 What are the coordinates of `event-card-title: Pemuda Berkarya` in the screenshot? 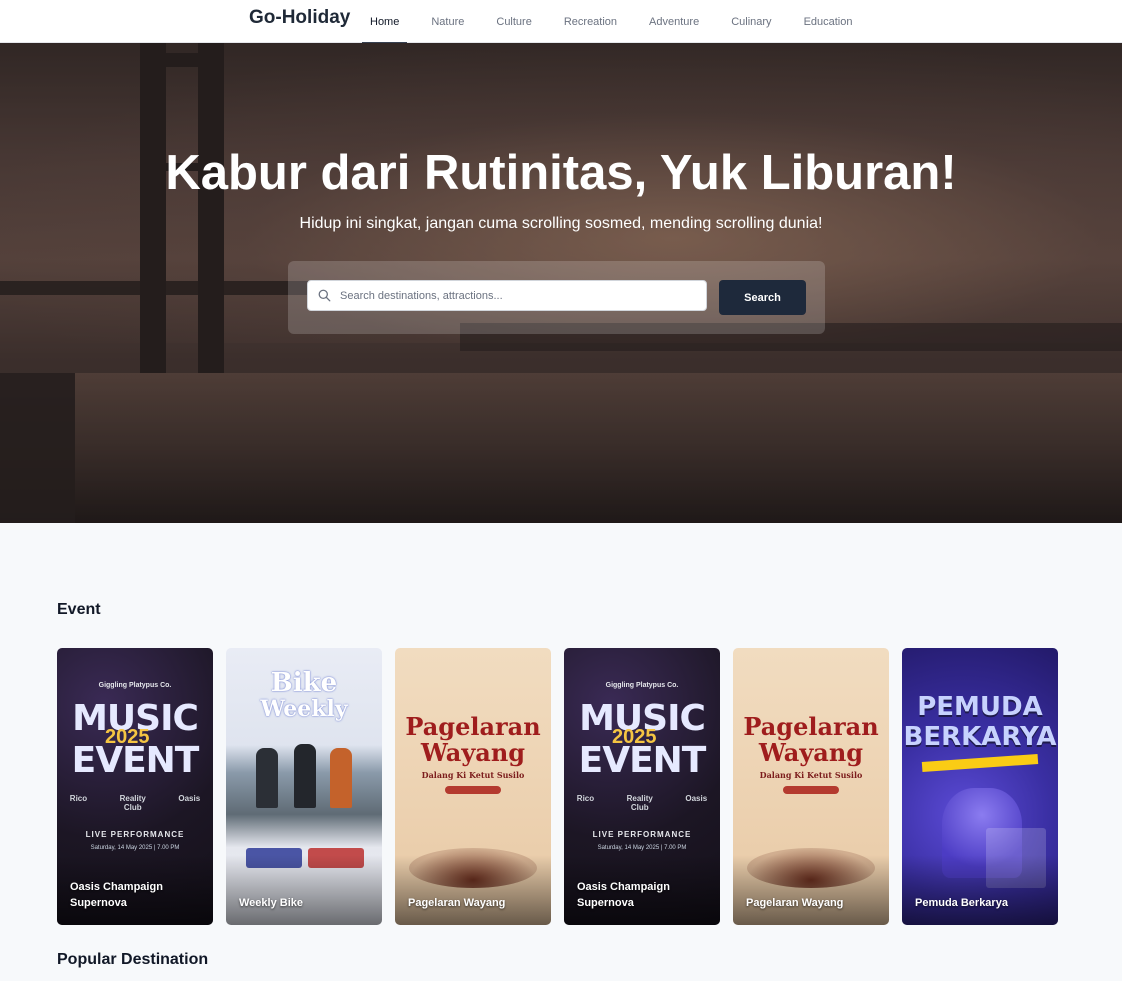 It's located at (961, 903).